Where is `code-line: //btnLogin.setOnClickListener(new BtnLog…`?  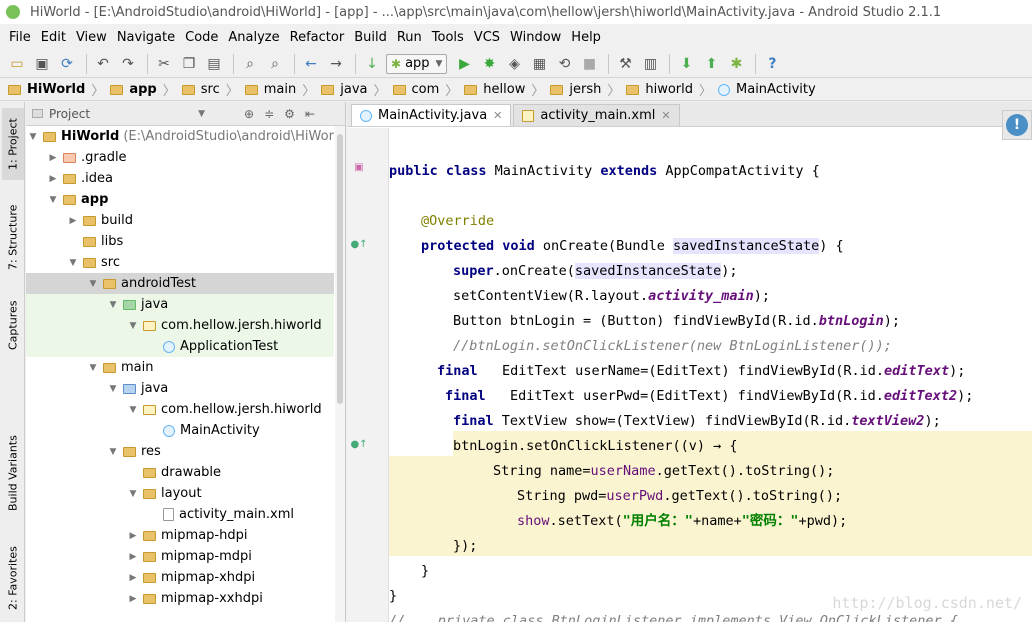
code-line: //btnLogin.setOnClickListener(new BtnLog… is located at coordinates (672, 346).